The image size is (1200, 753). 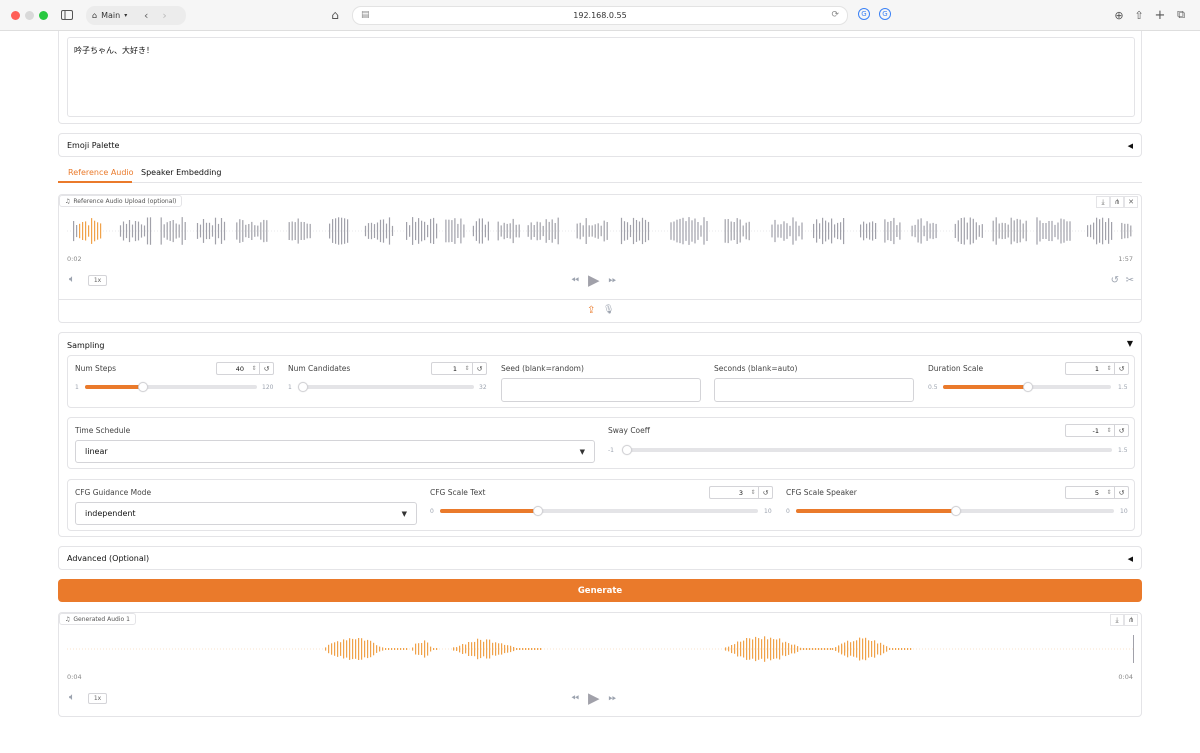 What do you see at coordinates (15, 15) in the screenshot?
I see `close-window-button` at bounding box center [15, 15].